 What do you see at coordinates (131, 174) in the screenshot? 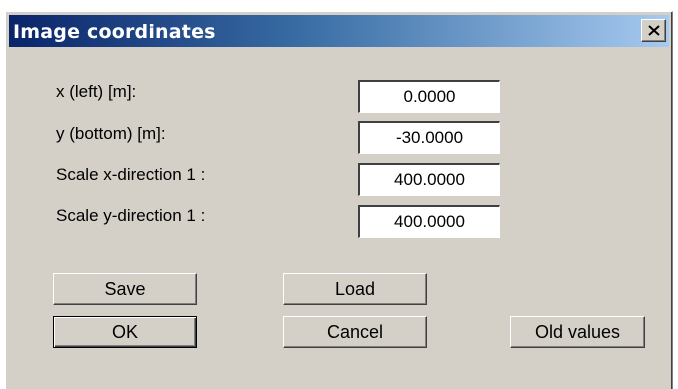
I see `scale-x-label: Scale x-direction 1 :` at bounding box center [131, 174].